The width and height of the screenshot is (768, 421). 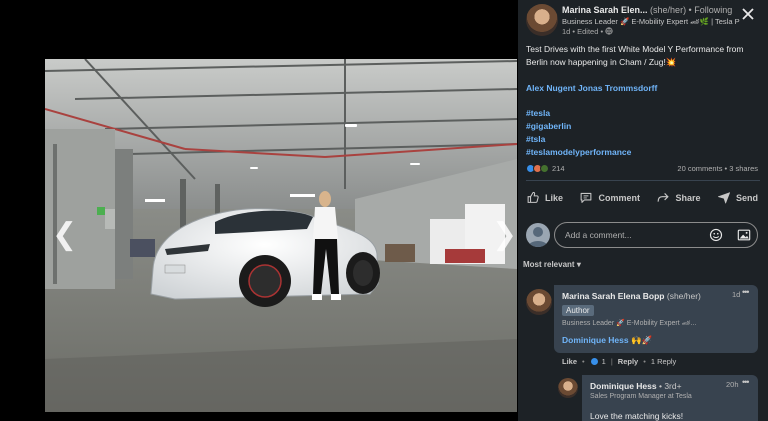 What do you see at coordinates (578, 310) in the screenshot?
I see `author-badge: Author` at bounding box center [578, 310].